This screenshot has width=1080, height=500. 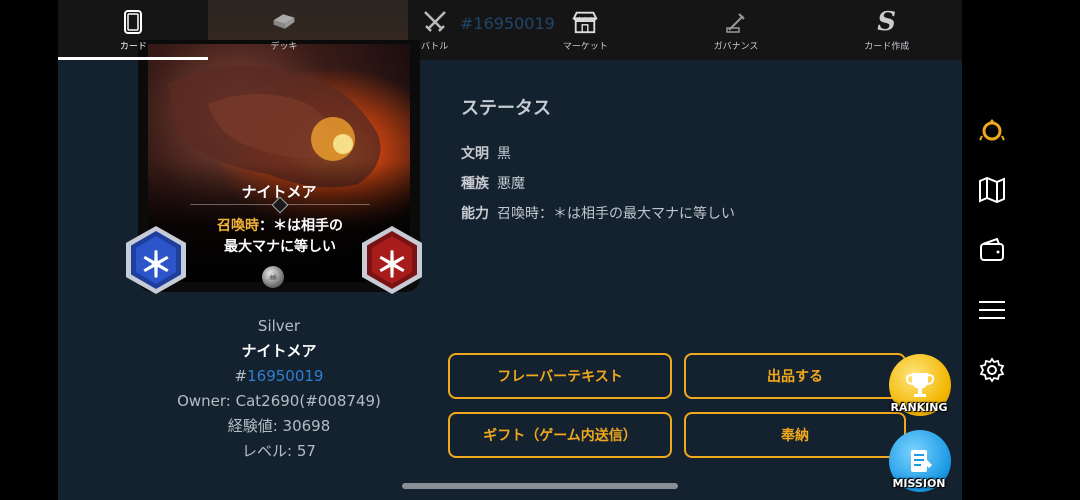 I want to click on tab-label: マーケット, so click(x=585, y=47).